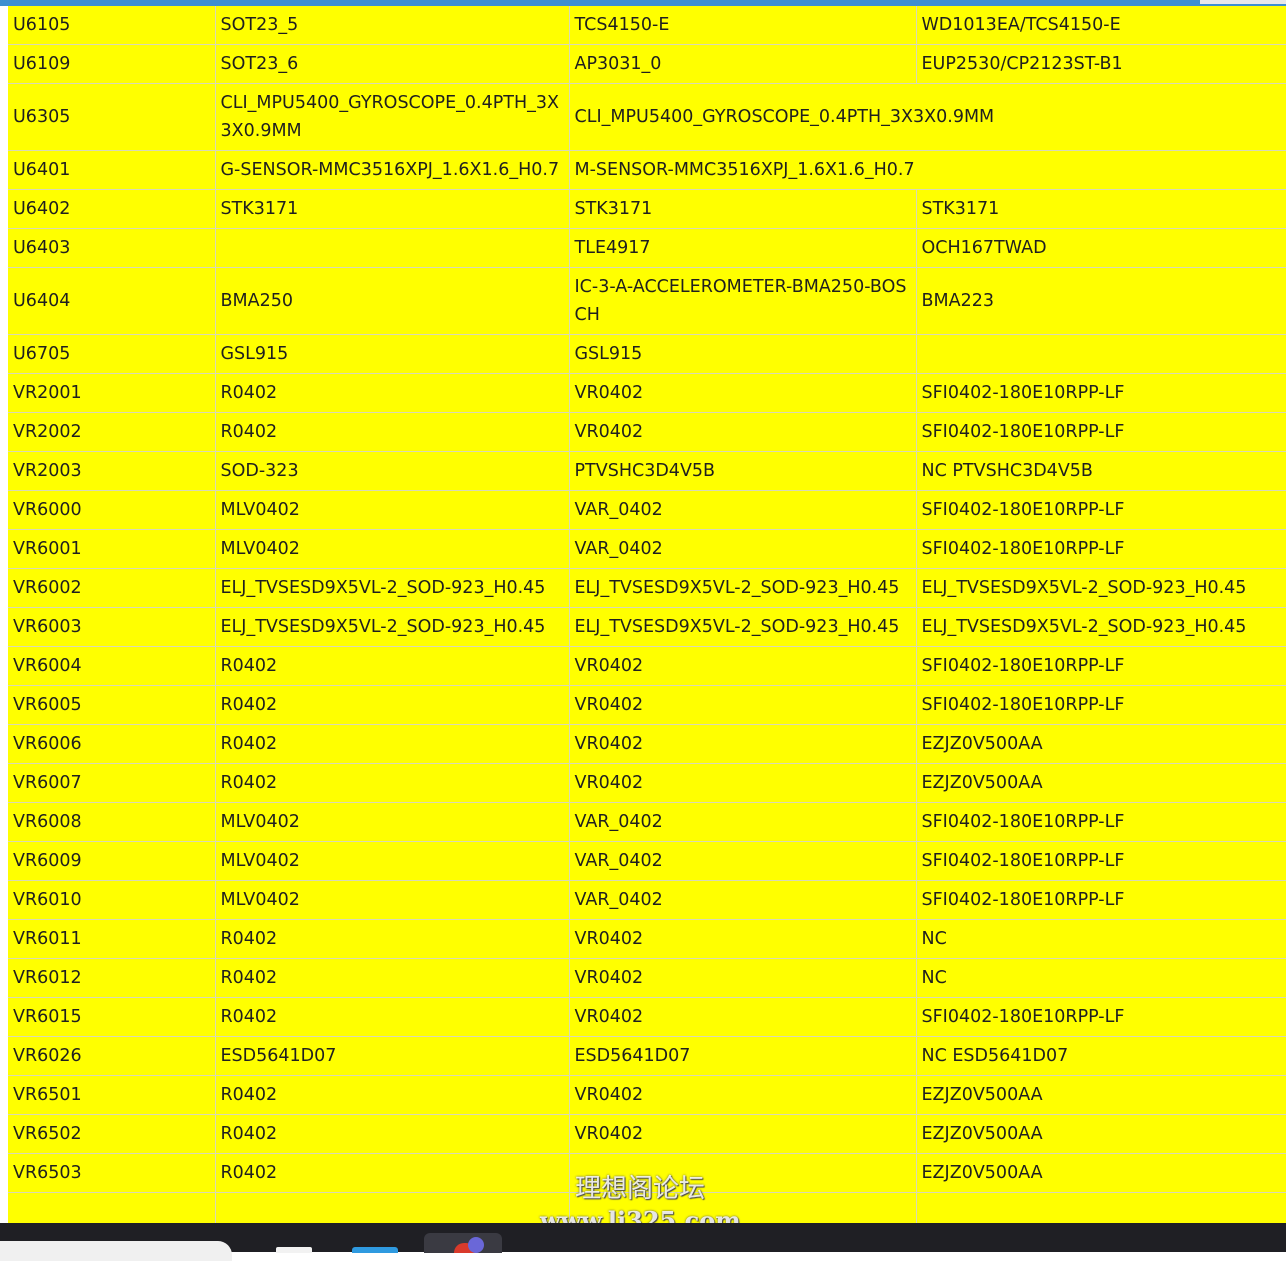  What do you see at coordinates (112, 666) in the screenshot?
I see `cell-ref: VR6004` at bounding box center [112, 666].